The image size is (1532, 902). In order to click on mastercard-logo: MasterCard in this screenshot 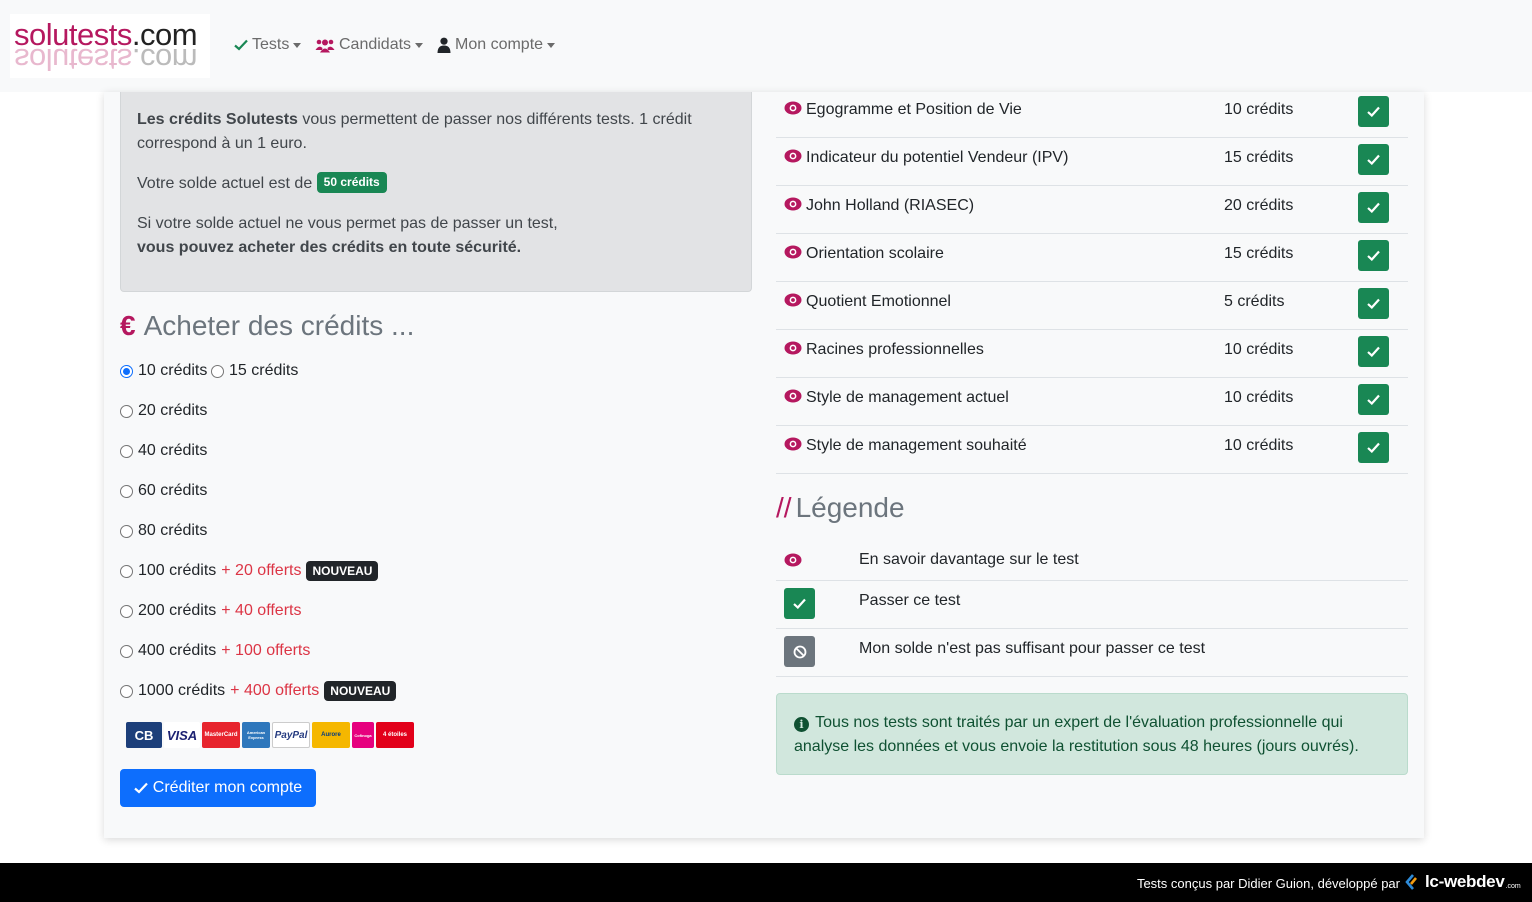, I will do `click(221, 735)`.